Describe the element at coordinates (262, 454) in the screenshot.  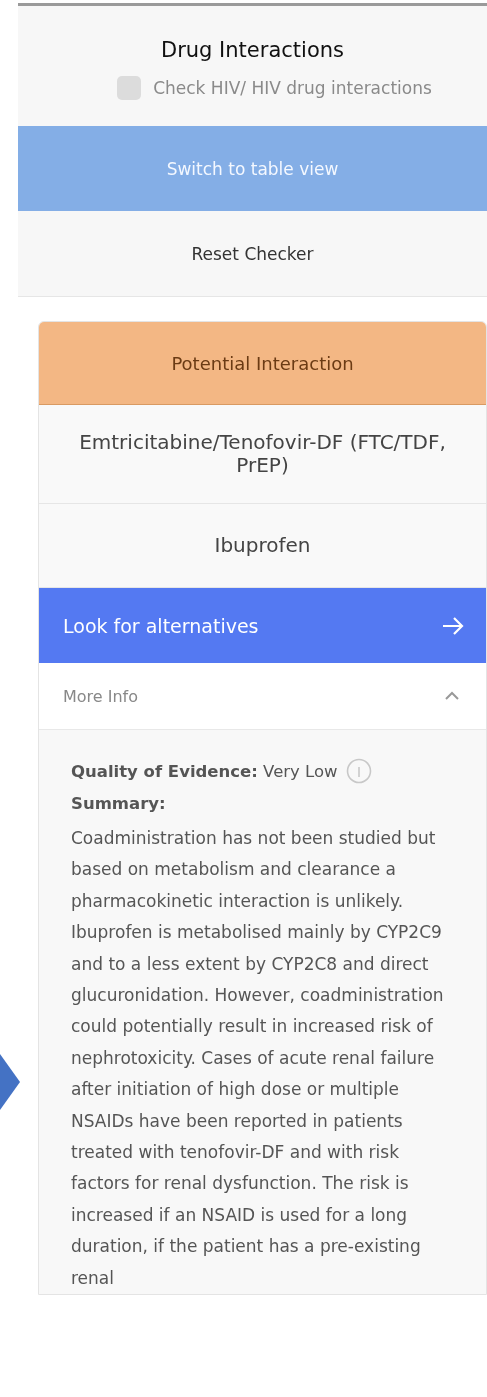
I see `drug-name: Emtricitabine/Tenofovir-DF (FTC/TDF, PrEP)` at that location.